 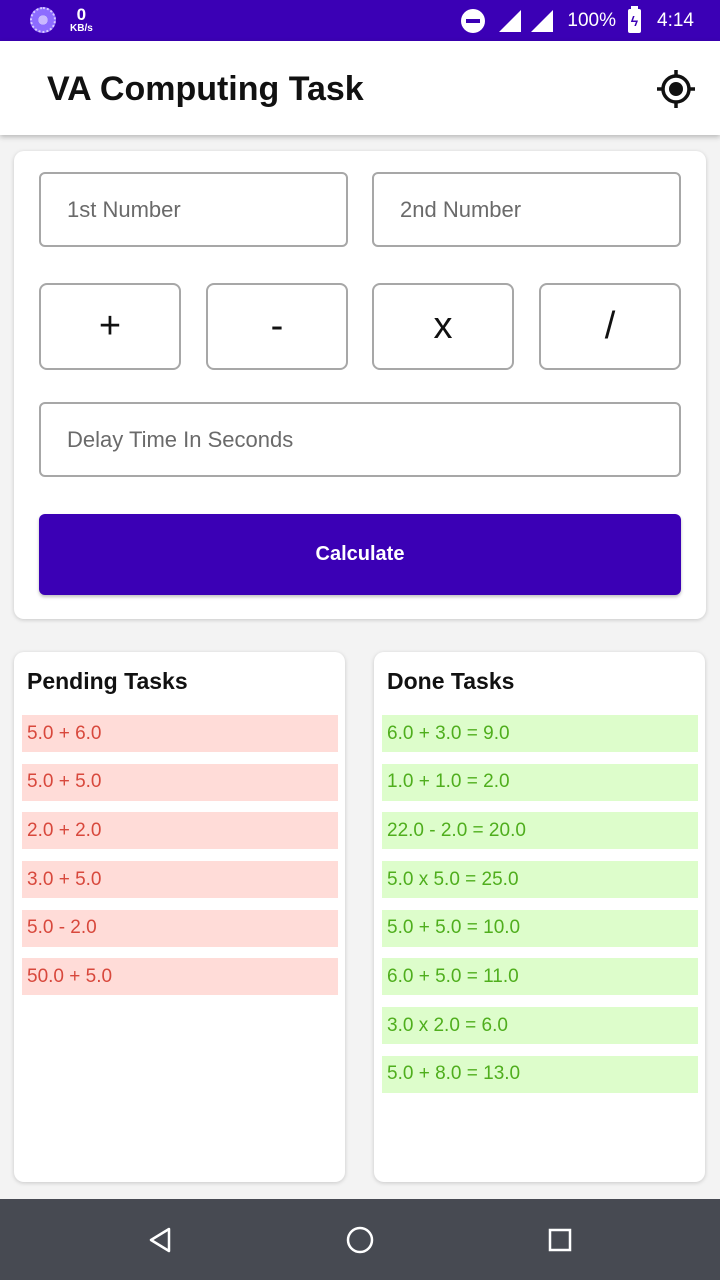 I want to click on pending-task-item: 2.0 + 2.0, so click(x=180, y=831).